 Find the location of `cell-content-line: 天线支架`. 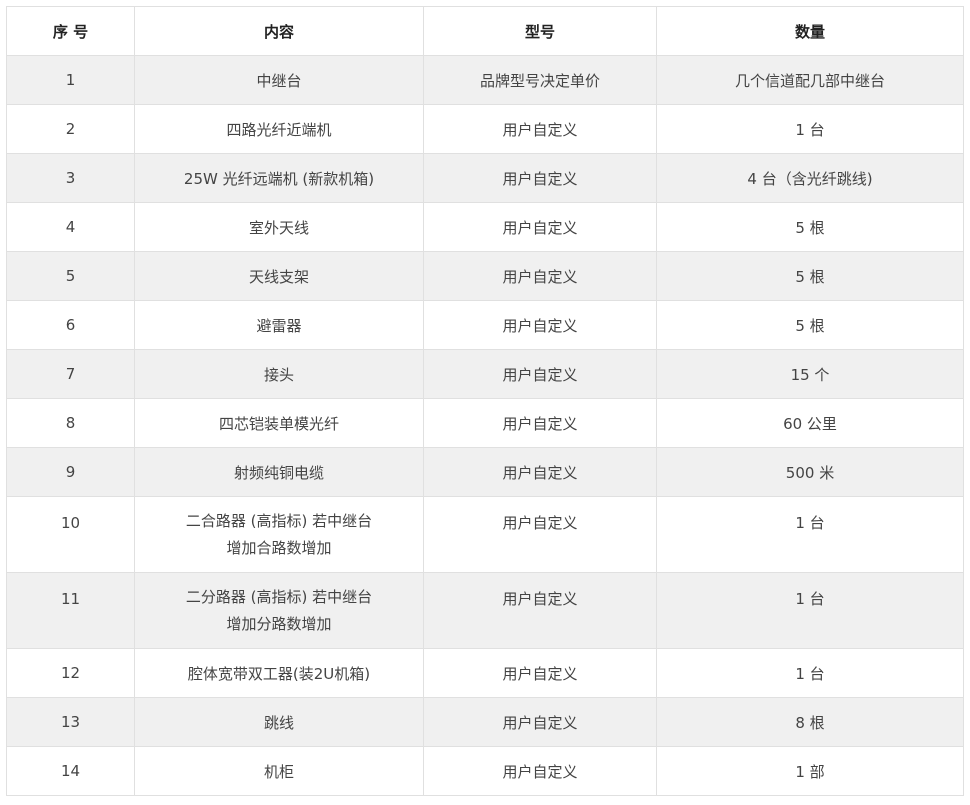

cell-content-line: 天线支架 is located at coordinates (278, 276).